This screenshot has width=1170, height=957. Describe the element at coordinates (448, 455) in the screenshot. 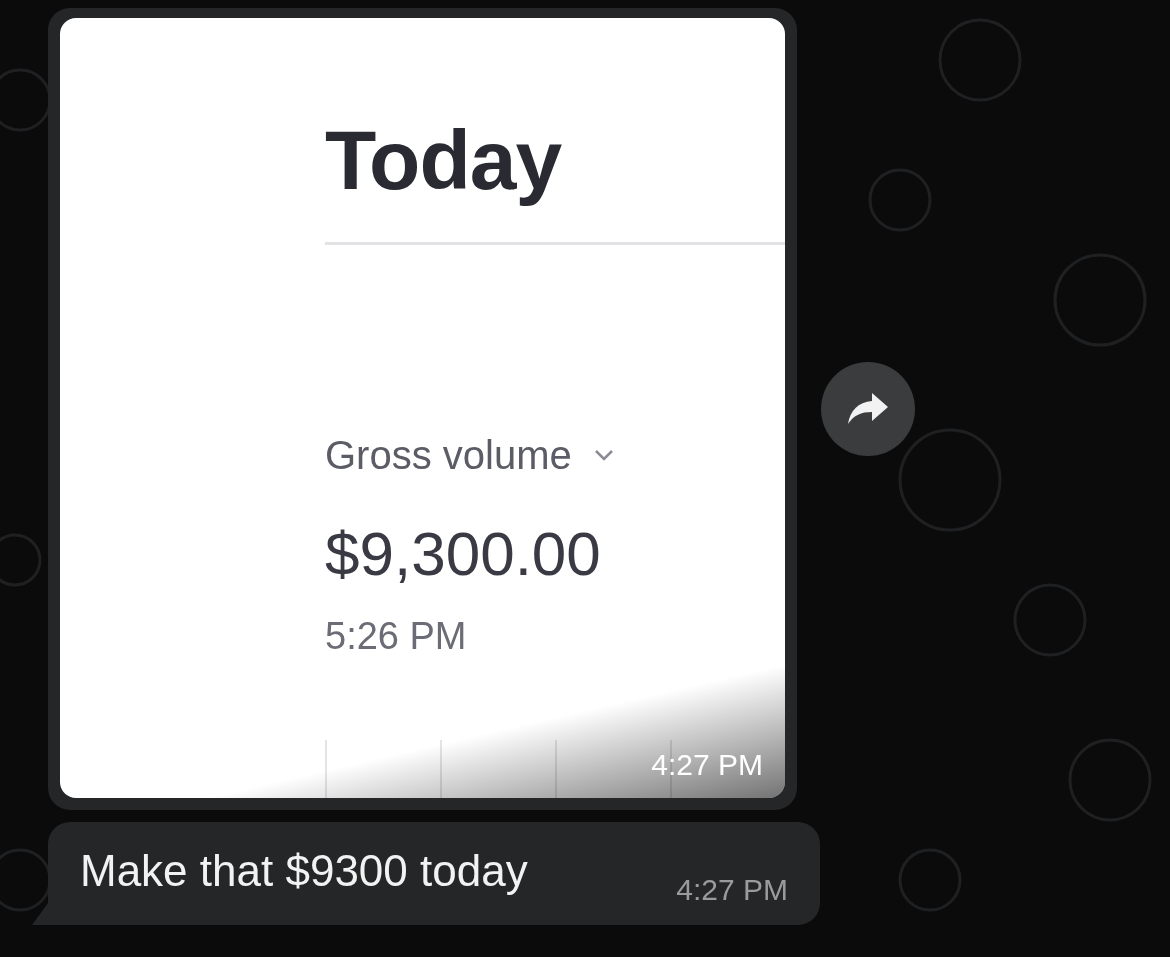

I see `metric-label: Gross volume` at that location.